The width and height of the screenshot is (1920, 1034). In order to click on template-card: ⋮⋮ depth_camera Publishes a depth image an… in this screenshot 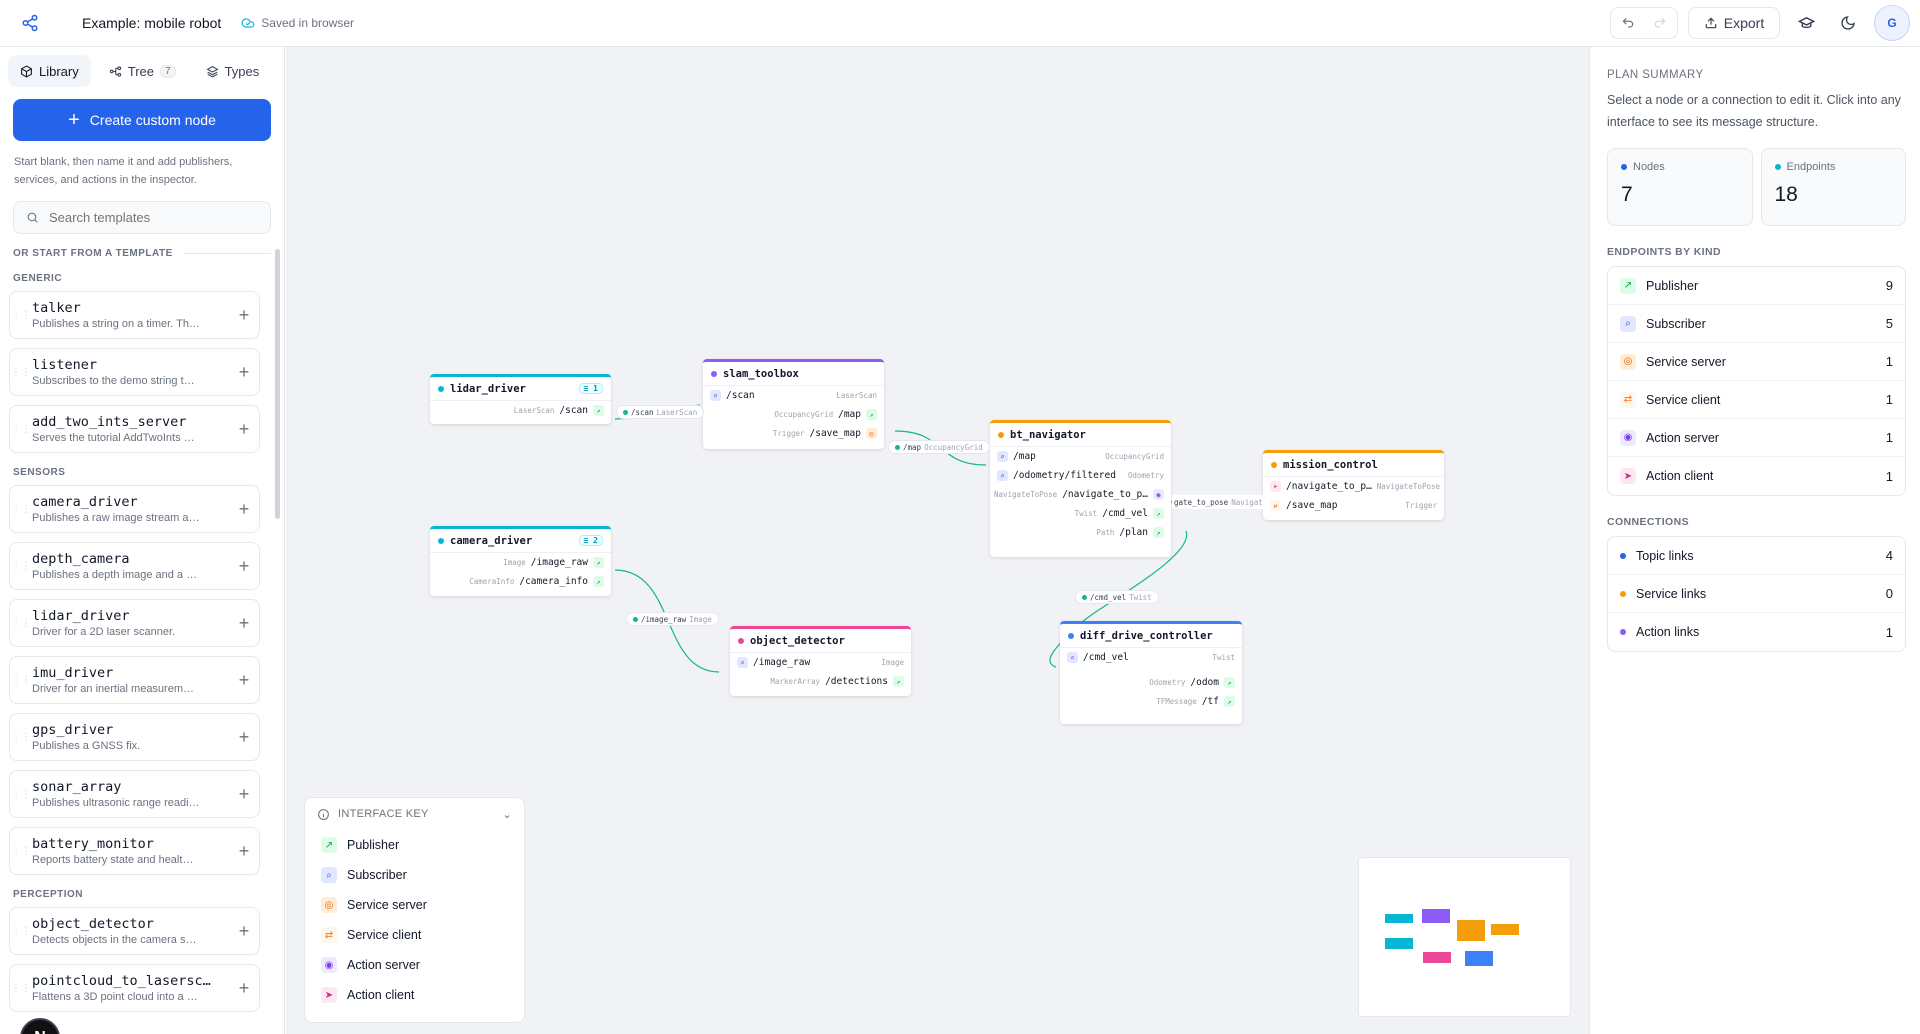, I will do `click(134, 566)`.